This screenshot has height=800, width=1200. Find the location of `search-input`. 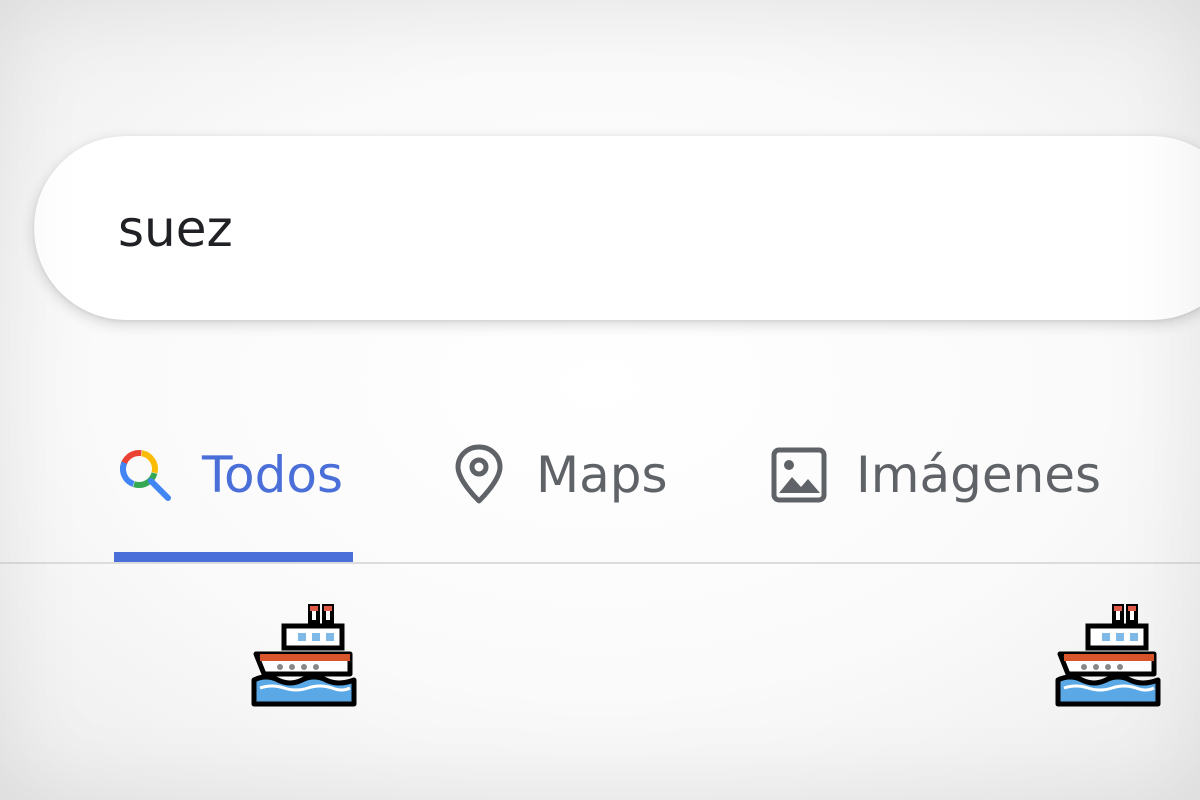

search-input is located at coordinates (468, 229).